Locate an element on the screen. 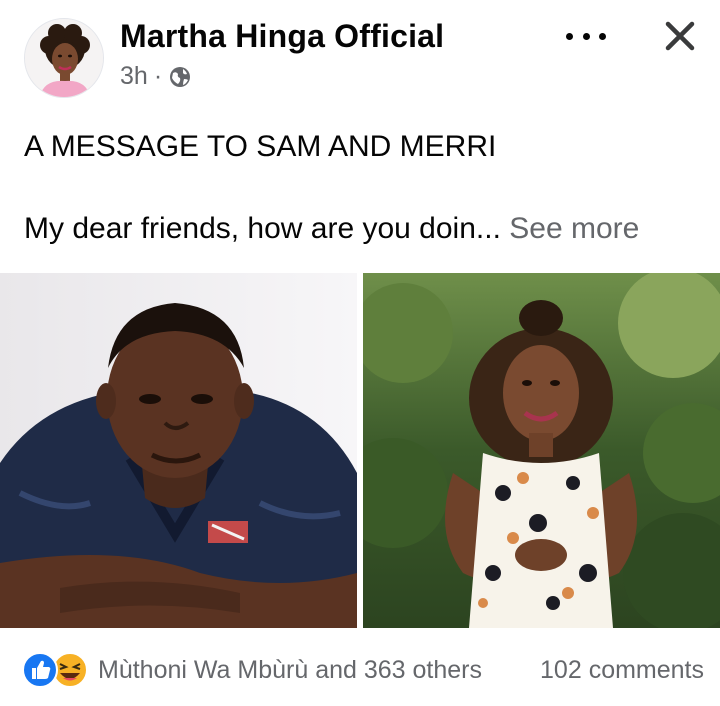  post-headline: A MESSAGE TO SAM AND MERRI is located at coordinates (260, 146).